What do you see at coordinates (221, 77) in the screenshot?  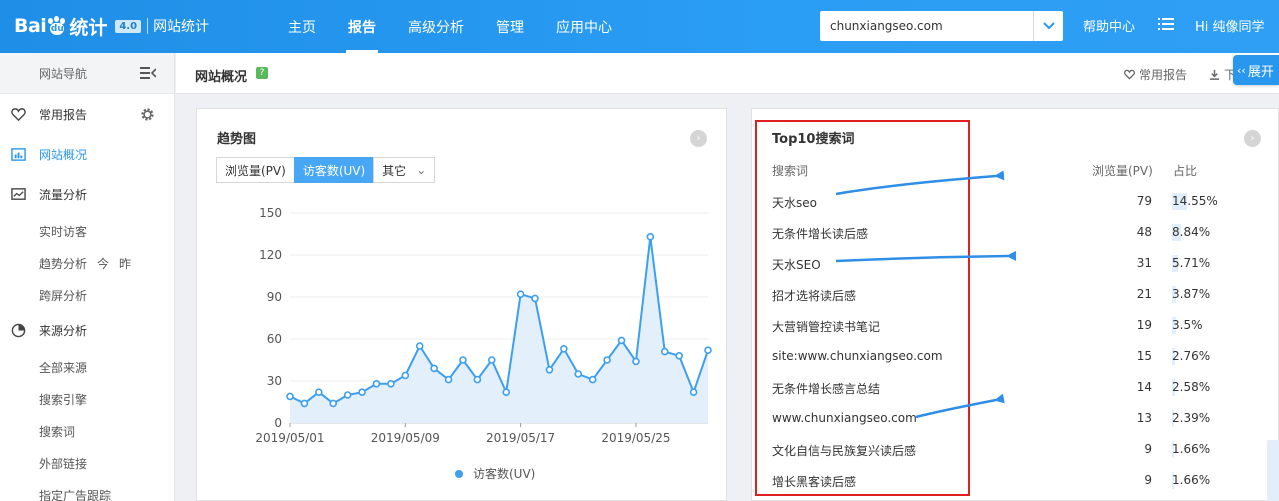 I see `page-title: 网站概况` at bounding box center [221, 77].